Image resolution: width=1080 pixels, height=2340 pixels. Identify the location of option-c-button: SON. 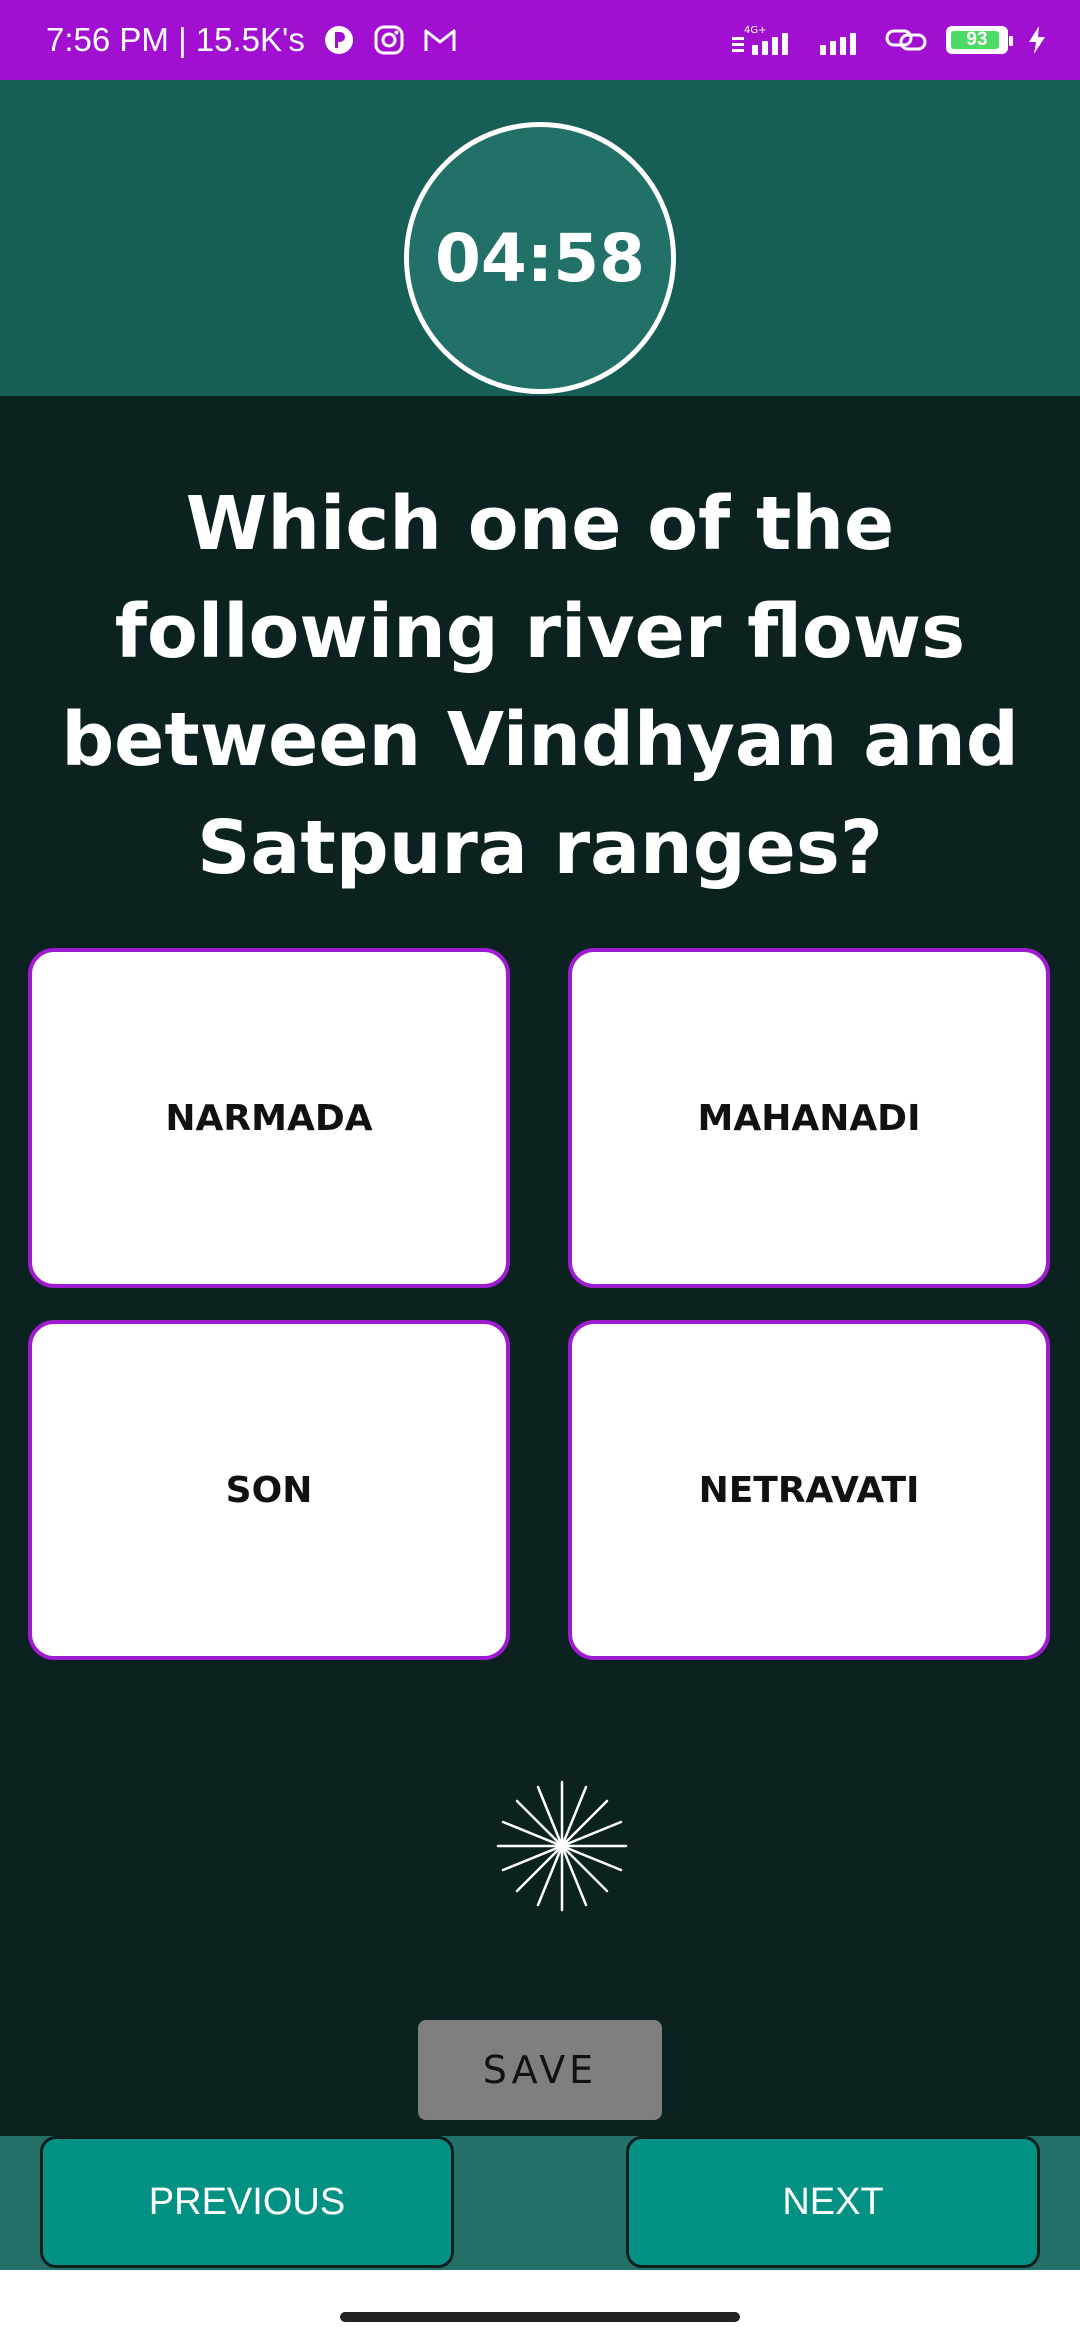
(269, 1490).